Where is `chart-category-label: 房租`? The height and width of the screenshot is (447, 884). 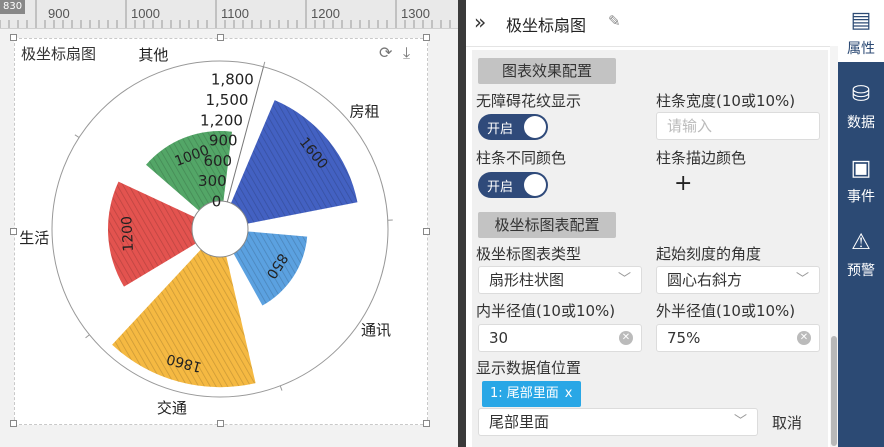
chart-category-label: 房租 is located at coordinates (365, 111).